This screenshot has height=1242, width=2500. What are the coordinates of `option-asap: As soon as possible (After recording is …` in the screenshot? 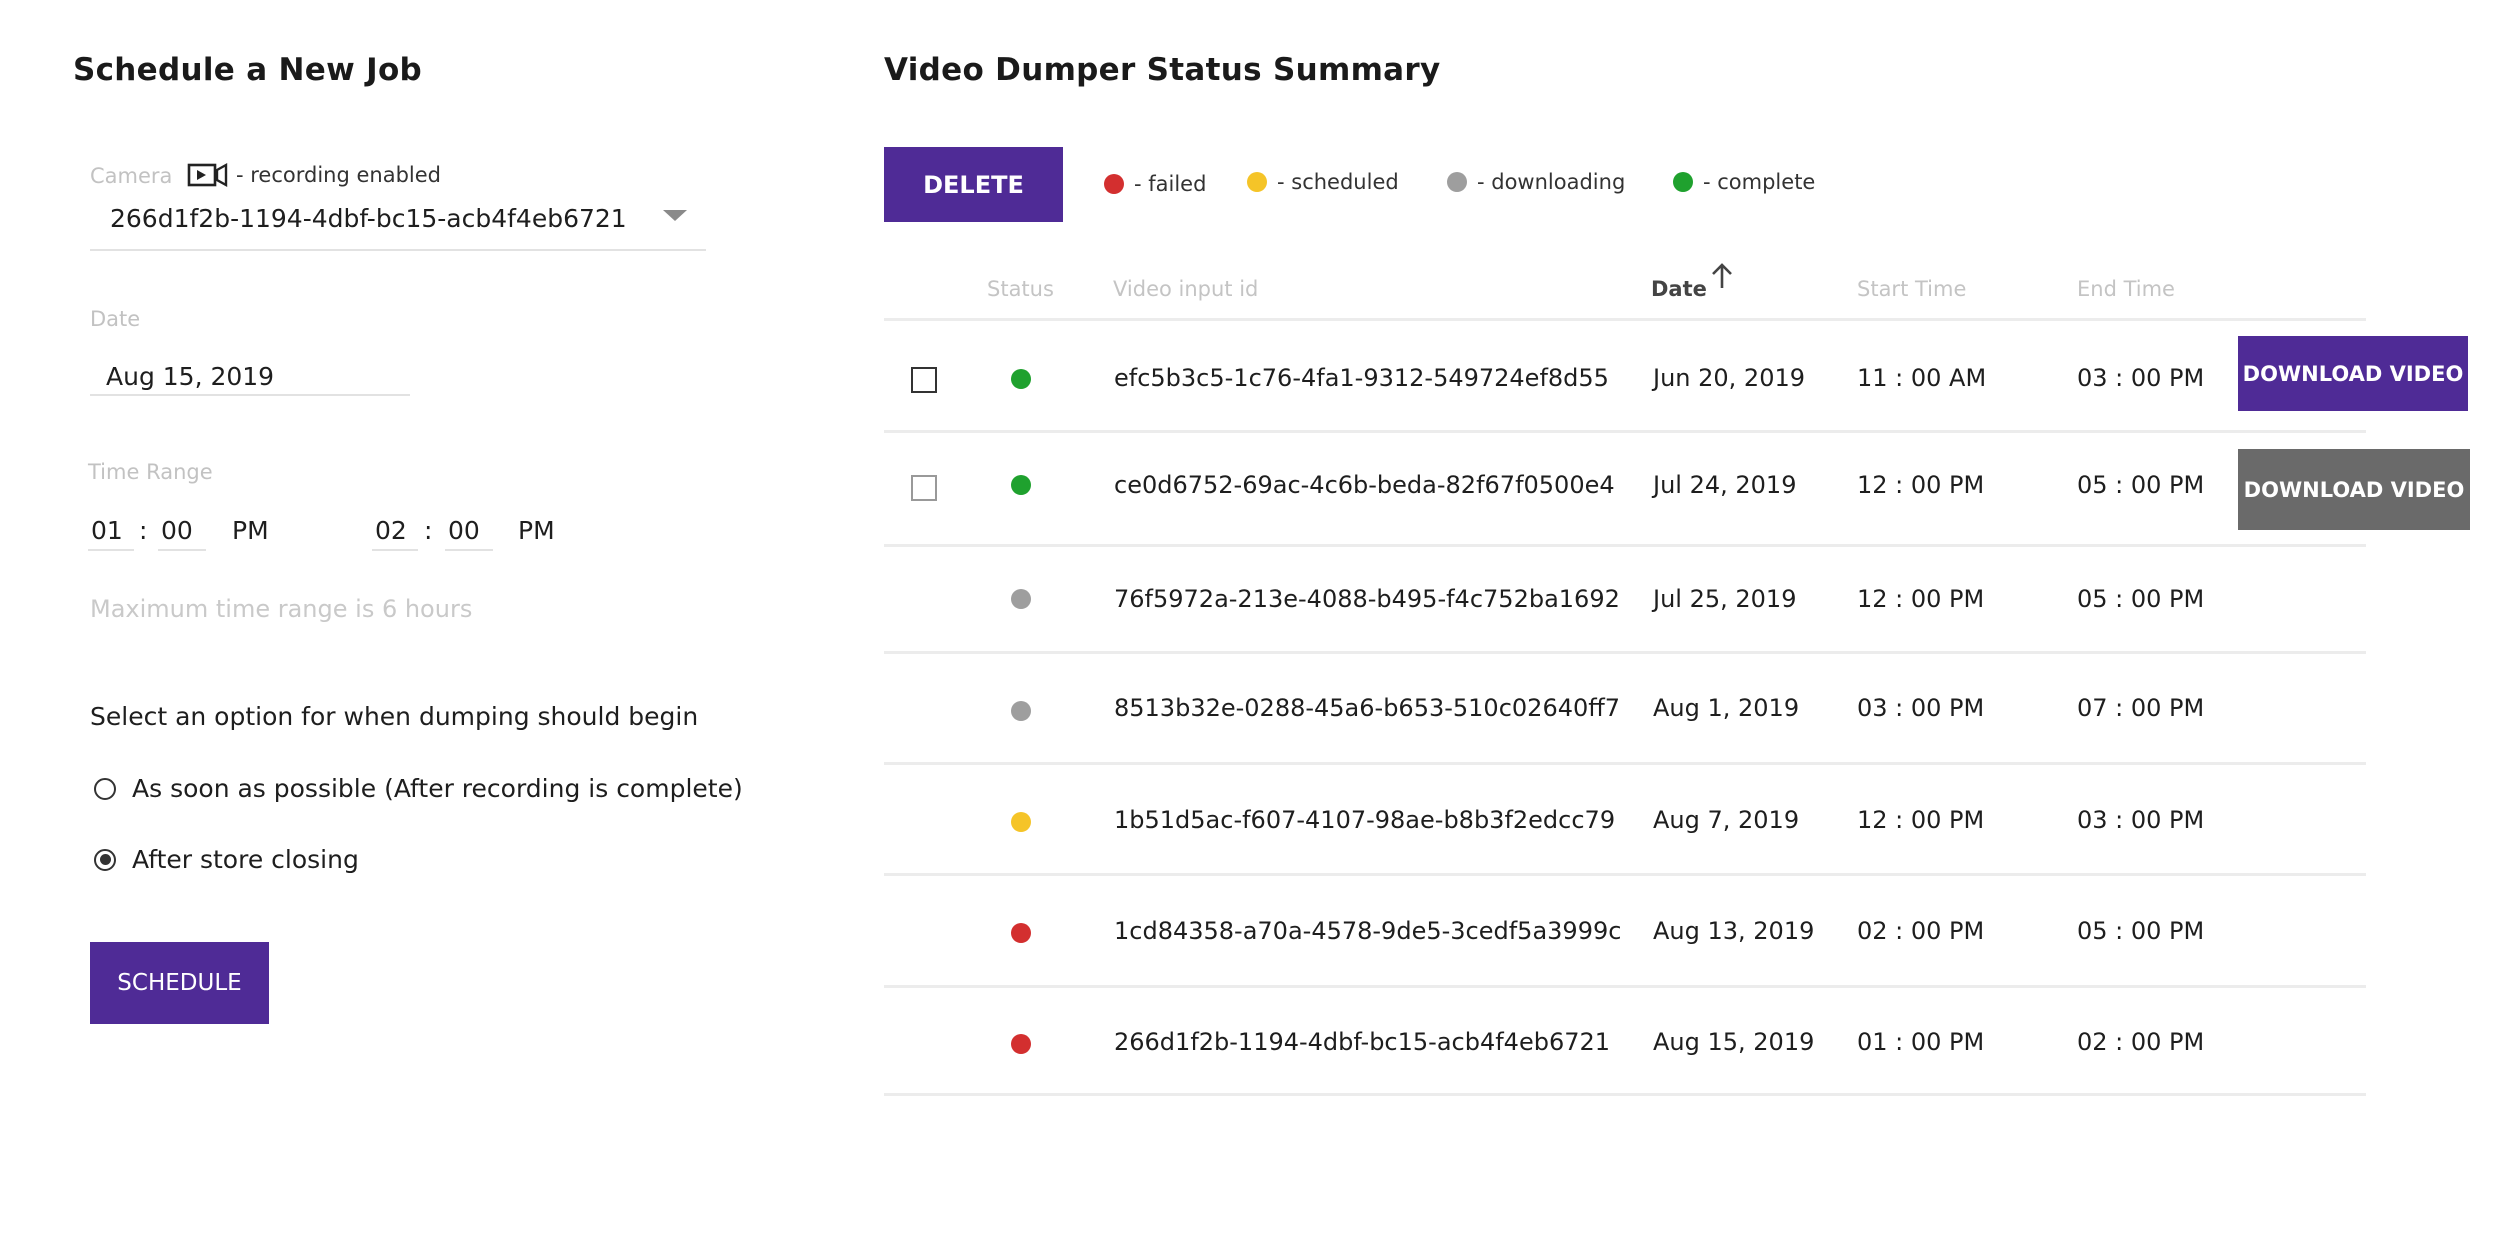 It's located at (418, 788).